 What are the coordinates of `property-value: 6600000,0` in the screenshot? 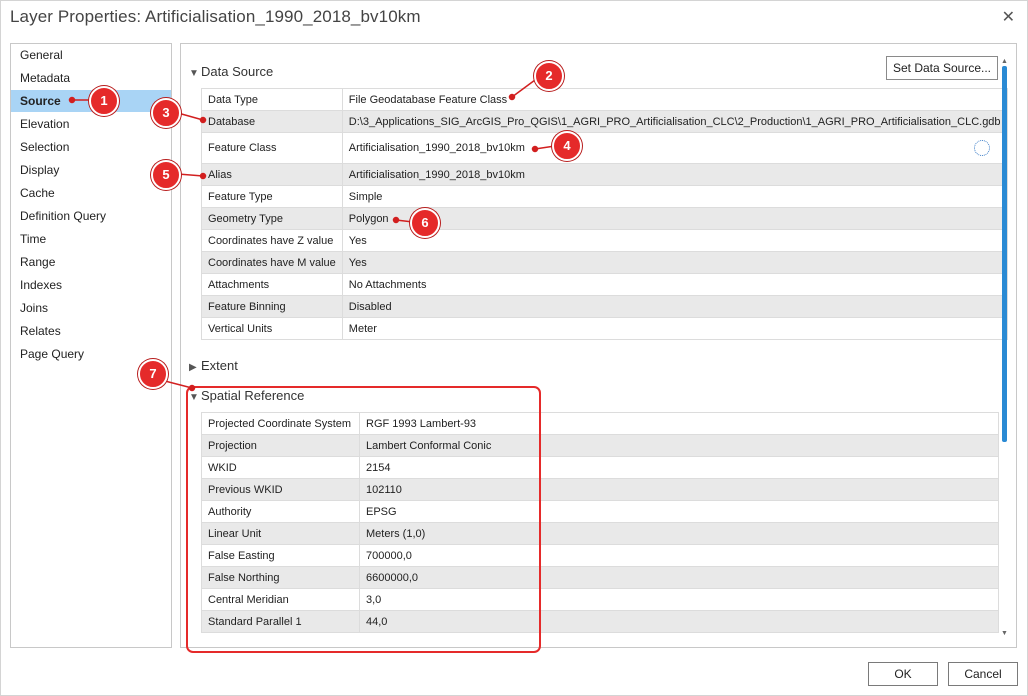 It's located at (679, 577).